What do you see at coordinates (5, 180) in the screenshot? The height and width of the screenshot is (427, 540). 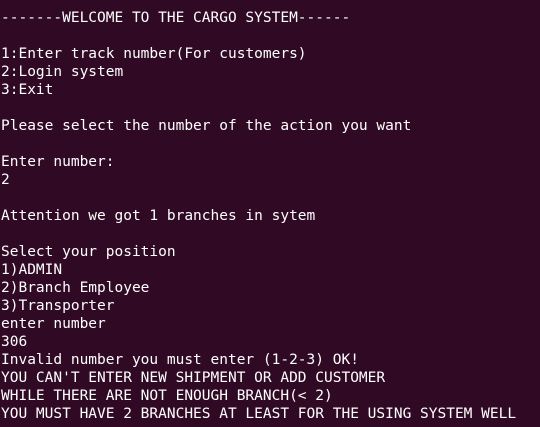 I see `user-input-action: 2` at bounding box center [5, 180].